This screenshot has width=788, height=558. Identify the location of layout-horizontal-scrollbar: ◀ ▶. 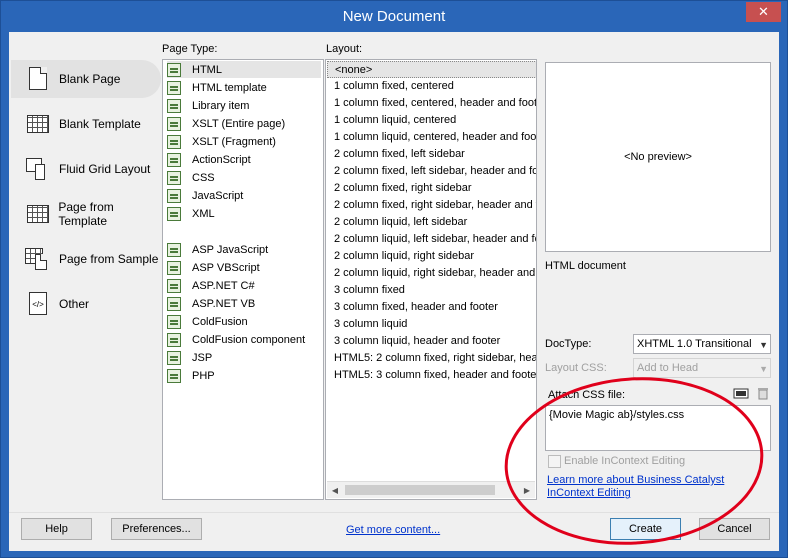
(431, 489).